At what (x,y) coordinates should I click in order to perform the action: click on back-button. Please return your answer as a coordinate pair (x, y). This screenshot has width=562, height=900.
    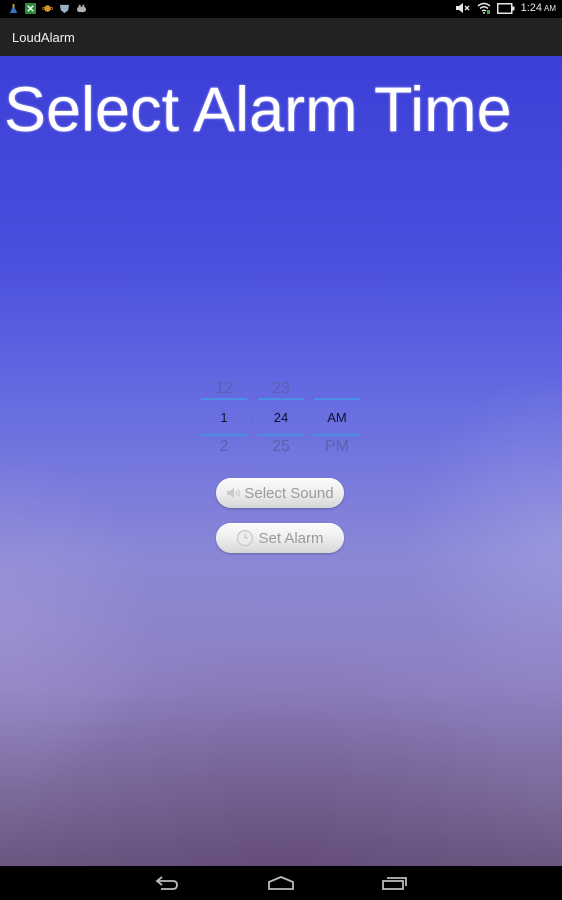
    Looking at the image, I should click on (167, 883).